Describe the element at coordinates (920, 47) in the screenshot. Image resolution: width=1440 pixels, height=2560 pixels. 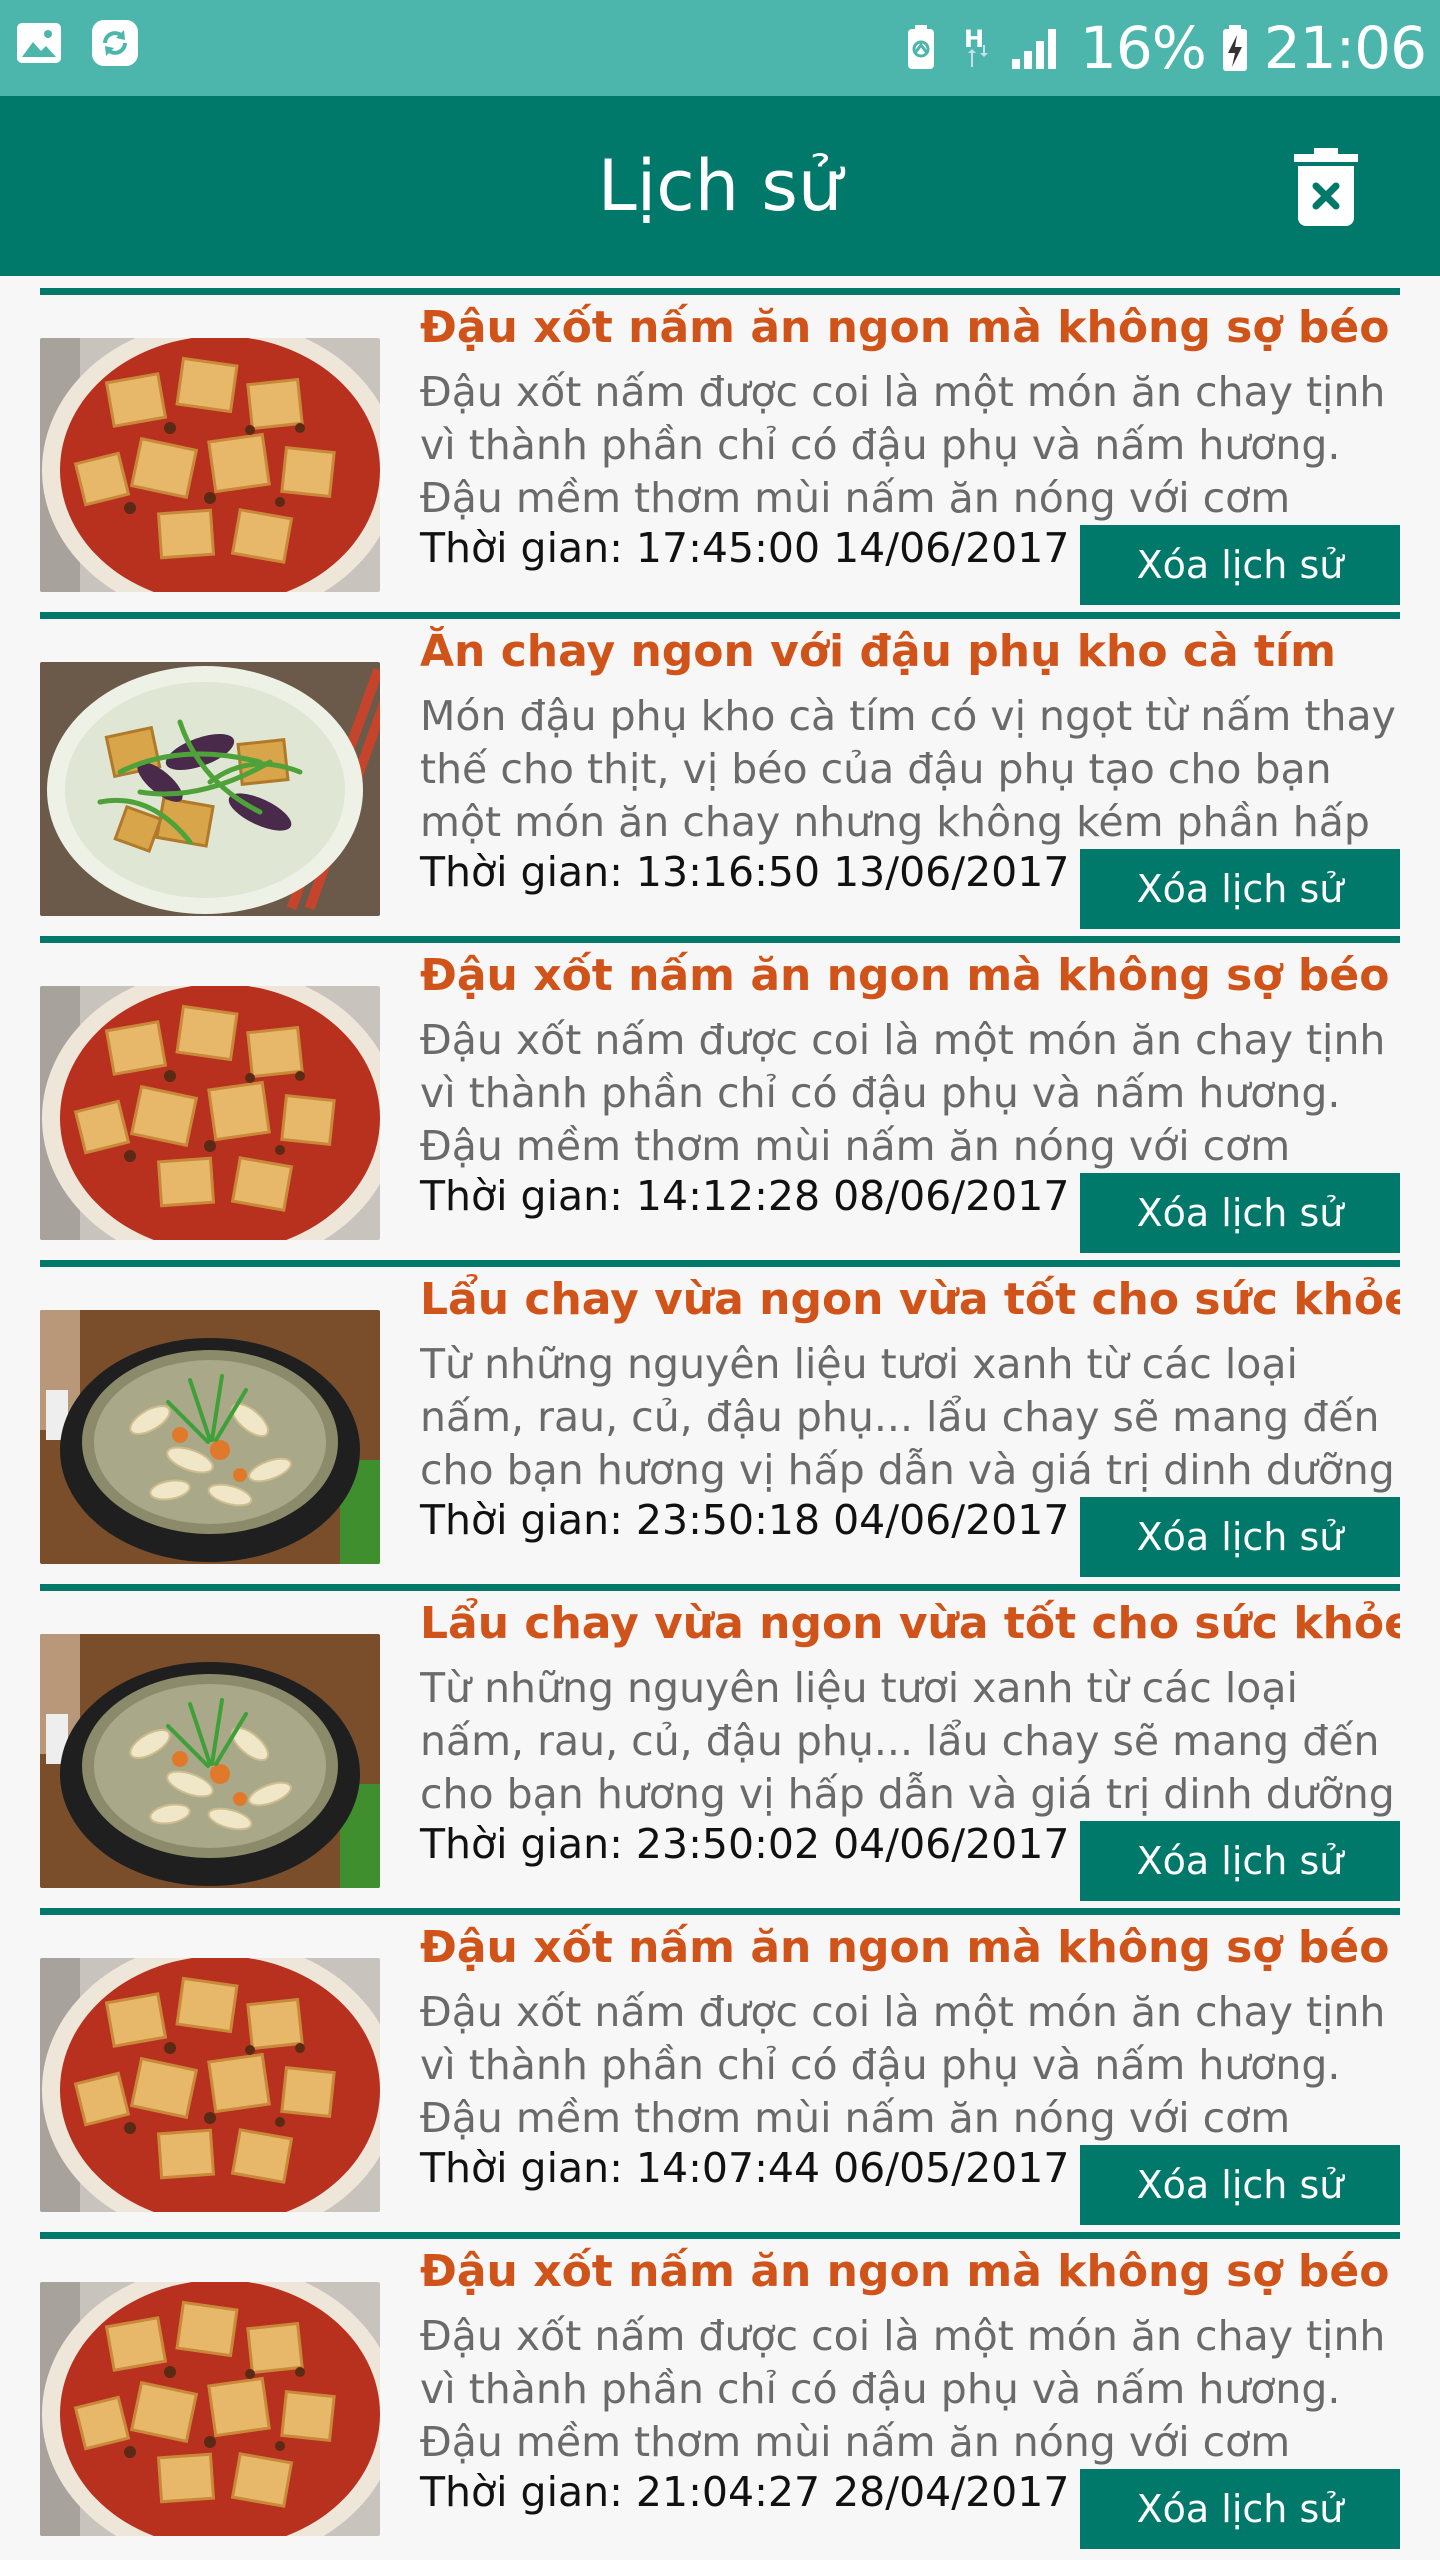
I see `battery-saver-icon` at that location.